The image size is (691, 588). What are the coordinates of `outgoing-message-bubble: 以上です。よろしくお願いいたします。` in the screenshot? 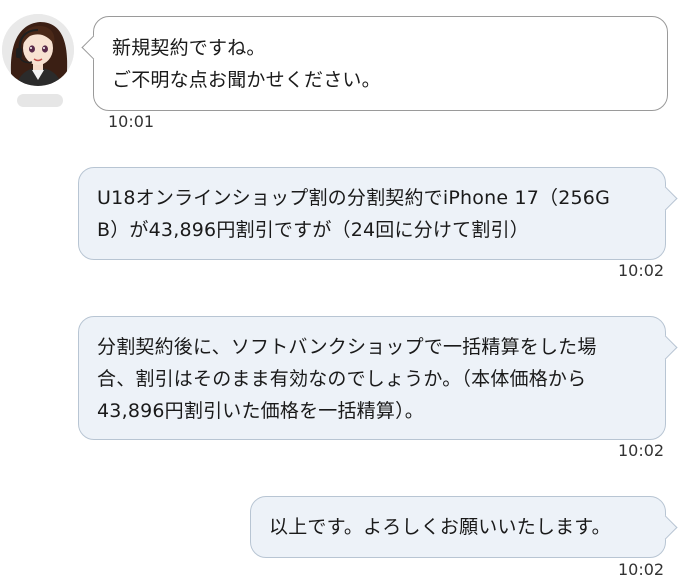 It's located at (464, 527).